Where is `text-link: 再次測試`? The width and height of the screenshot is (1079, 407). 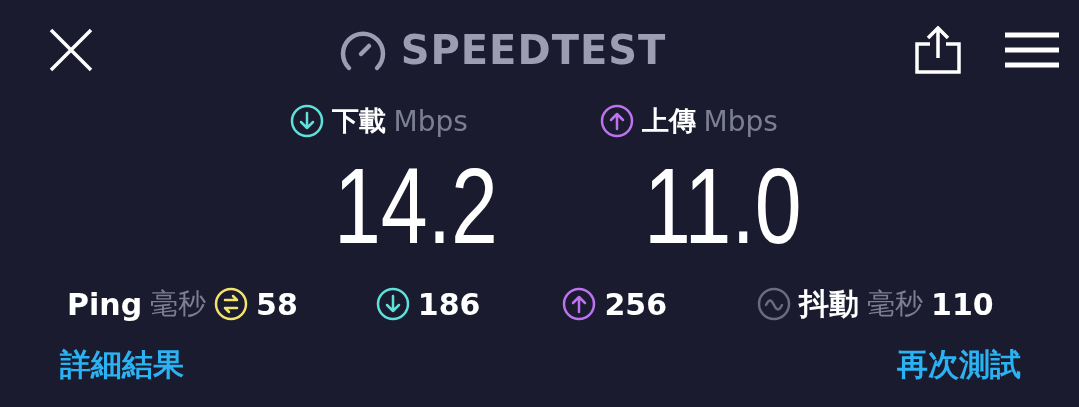 text-link: 再次測試 is located at coordinates (959, 365).